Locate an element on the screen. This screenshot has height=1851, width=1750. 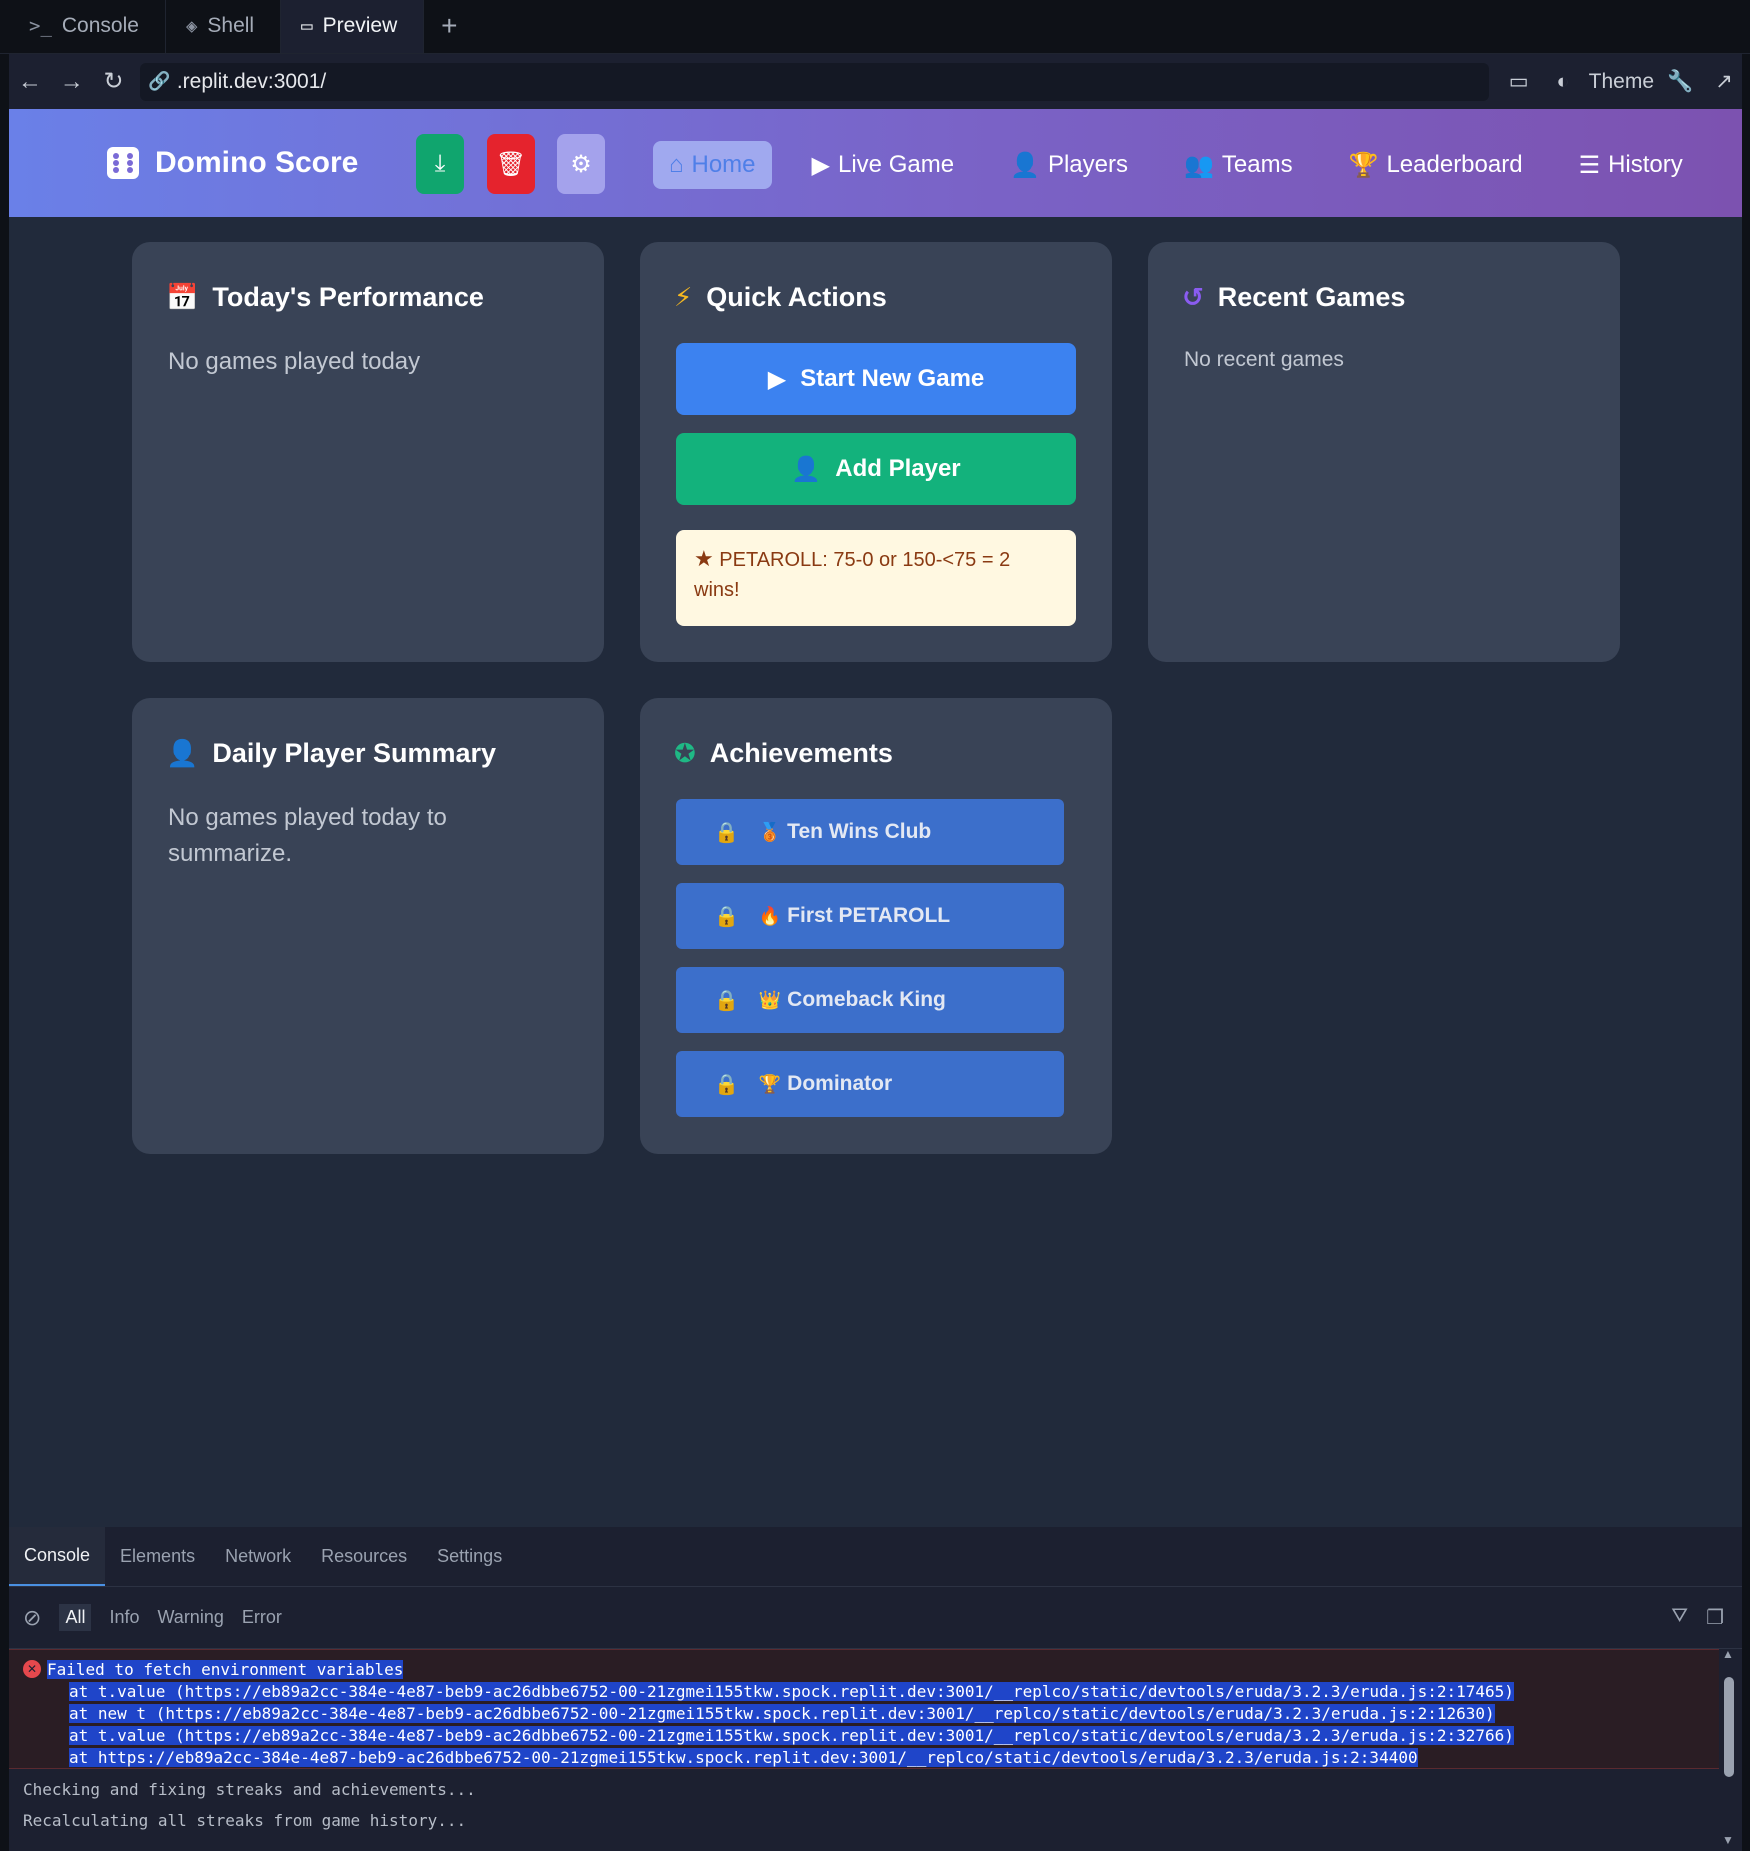
clear-console-icon: ⊘ is located at coordinates (32, 1618).